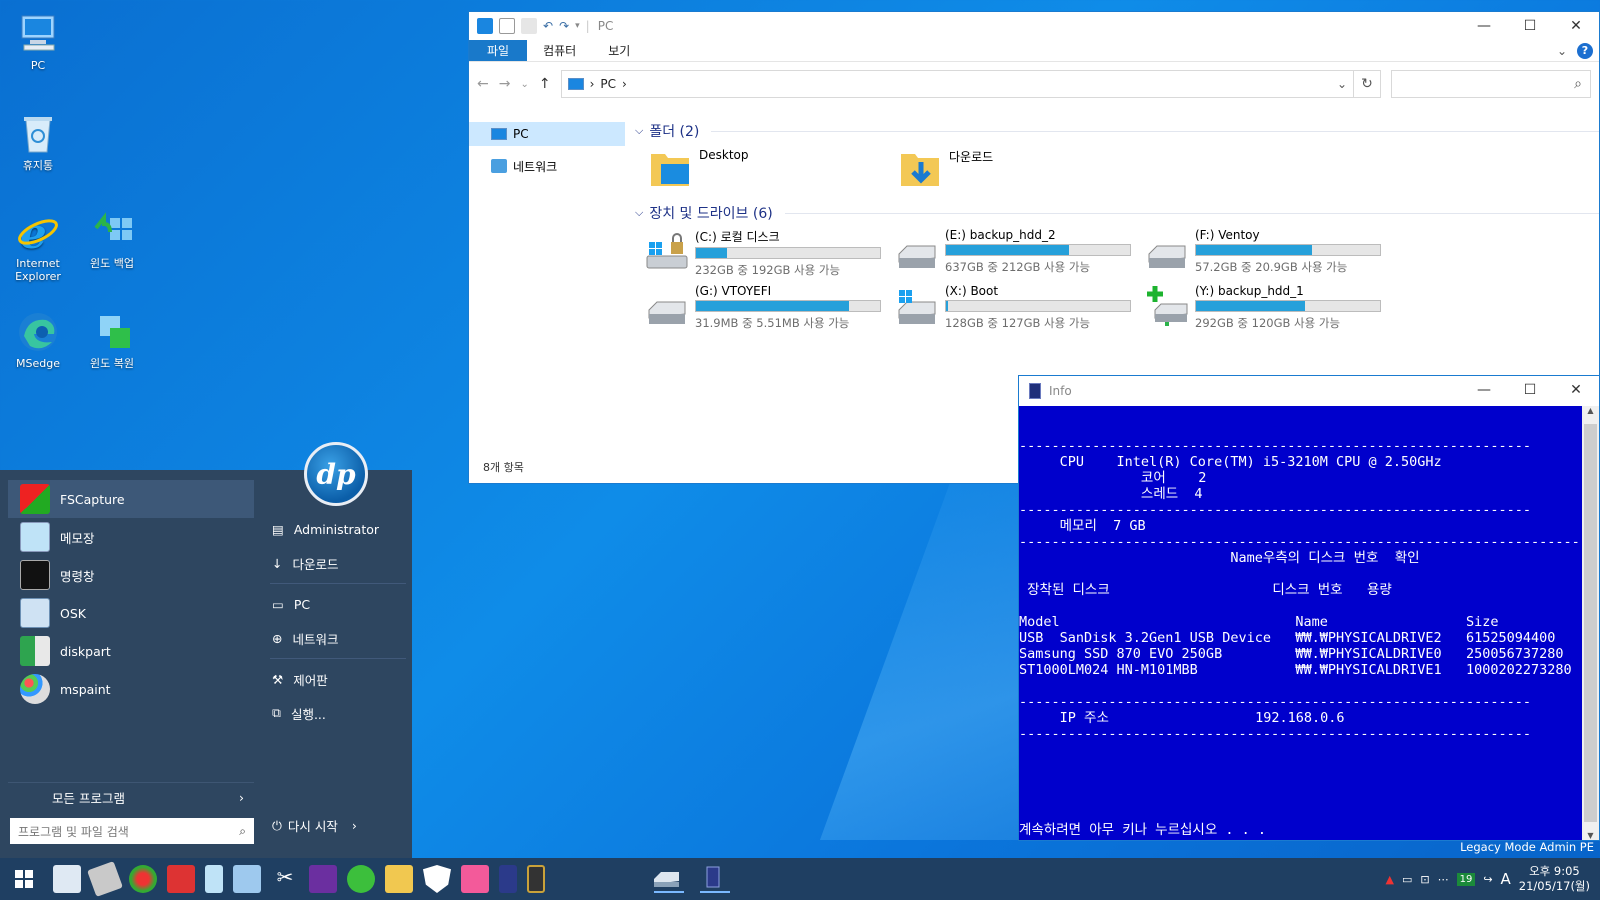 The height and width of the screenshot is (900, 1600). Describe the element at coordinates (957, 84) in the screenshot. I see `address-bar: › PC › ⌄` at that location.